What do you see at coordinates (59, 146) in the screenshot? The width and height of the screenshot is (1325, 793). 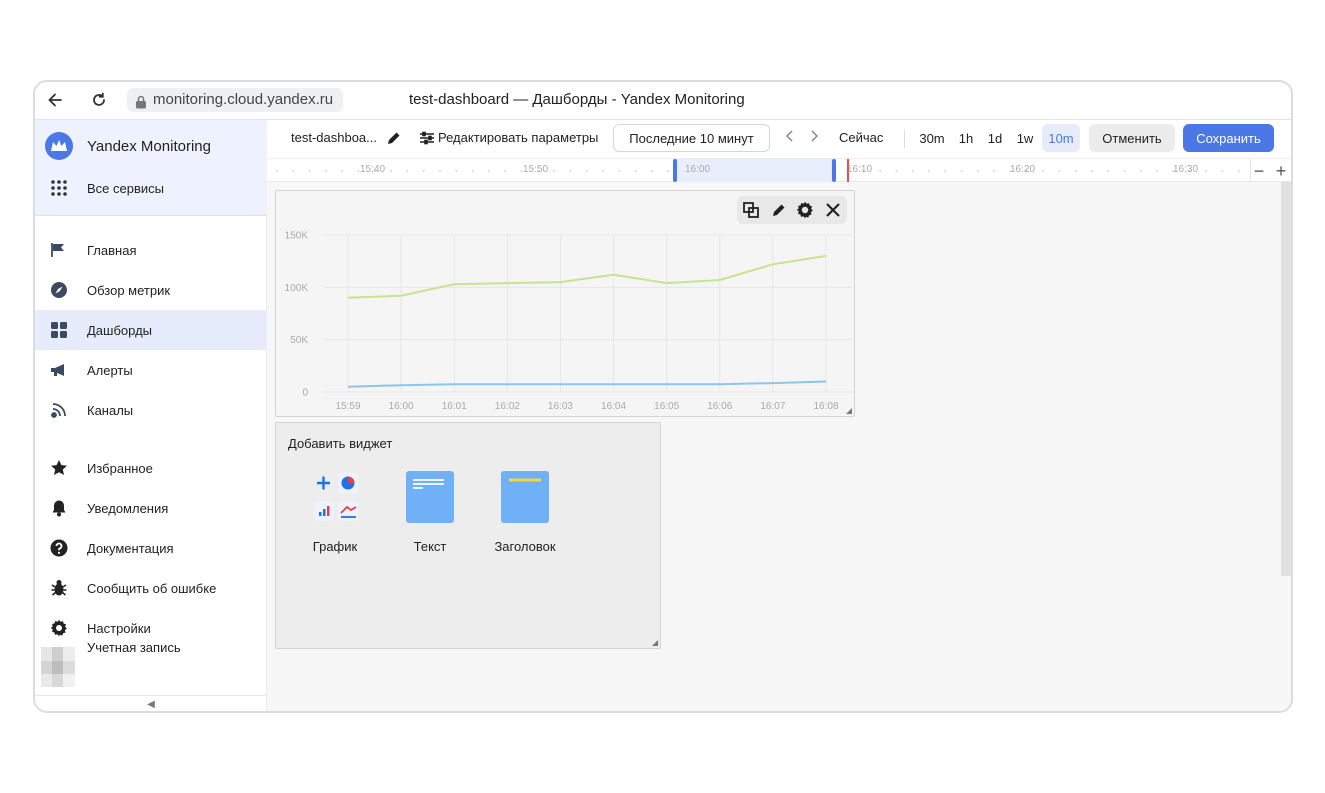 I see `monitoring-logo-icon` at bounding box center [59, 146].